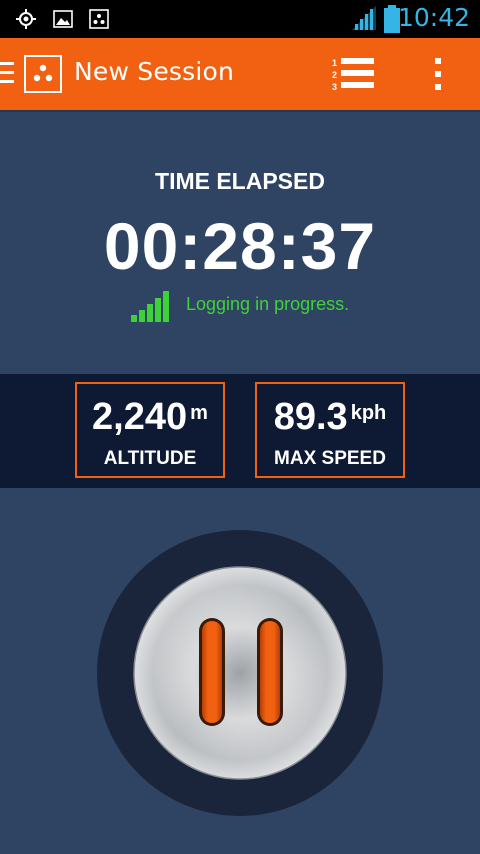  I want to click on numbered-list-icon: 1 2 3, so click(353, 74).